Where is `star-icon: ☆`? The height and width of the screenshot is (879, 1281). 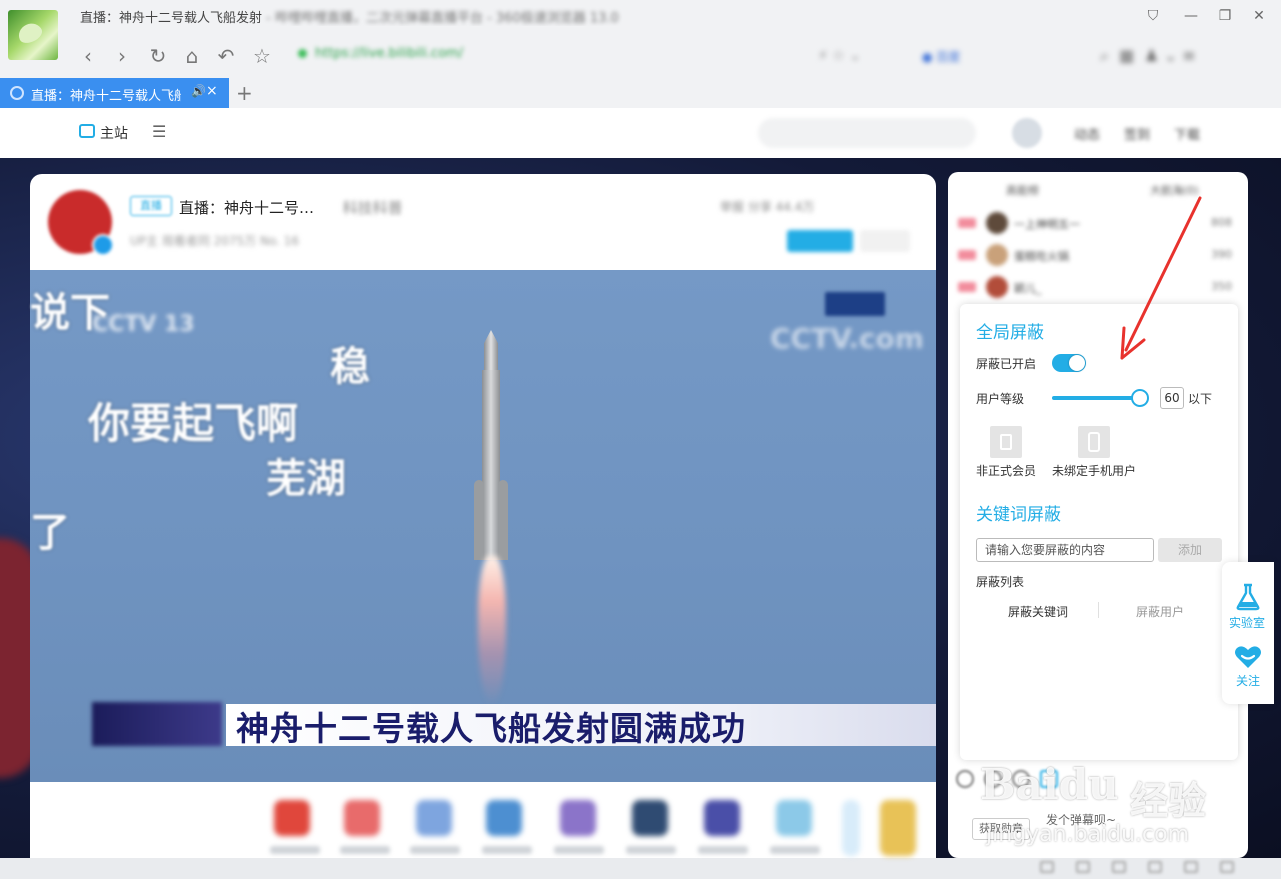 star-icon: ☆ is located at coordinates (262, 56).